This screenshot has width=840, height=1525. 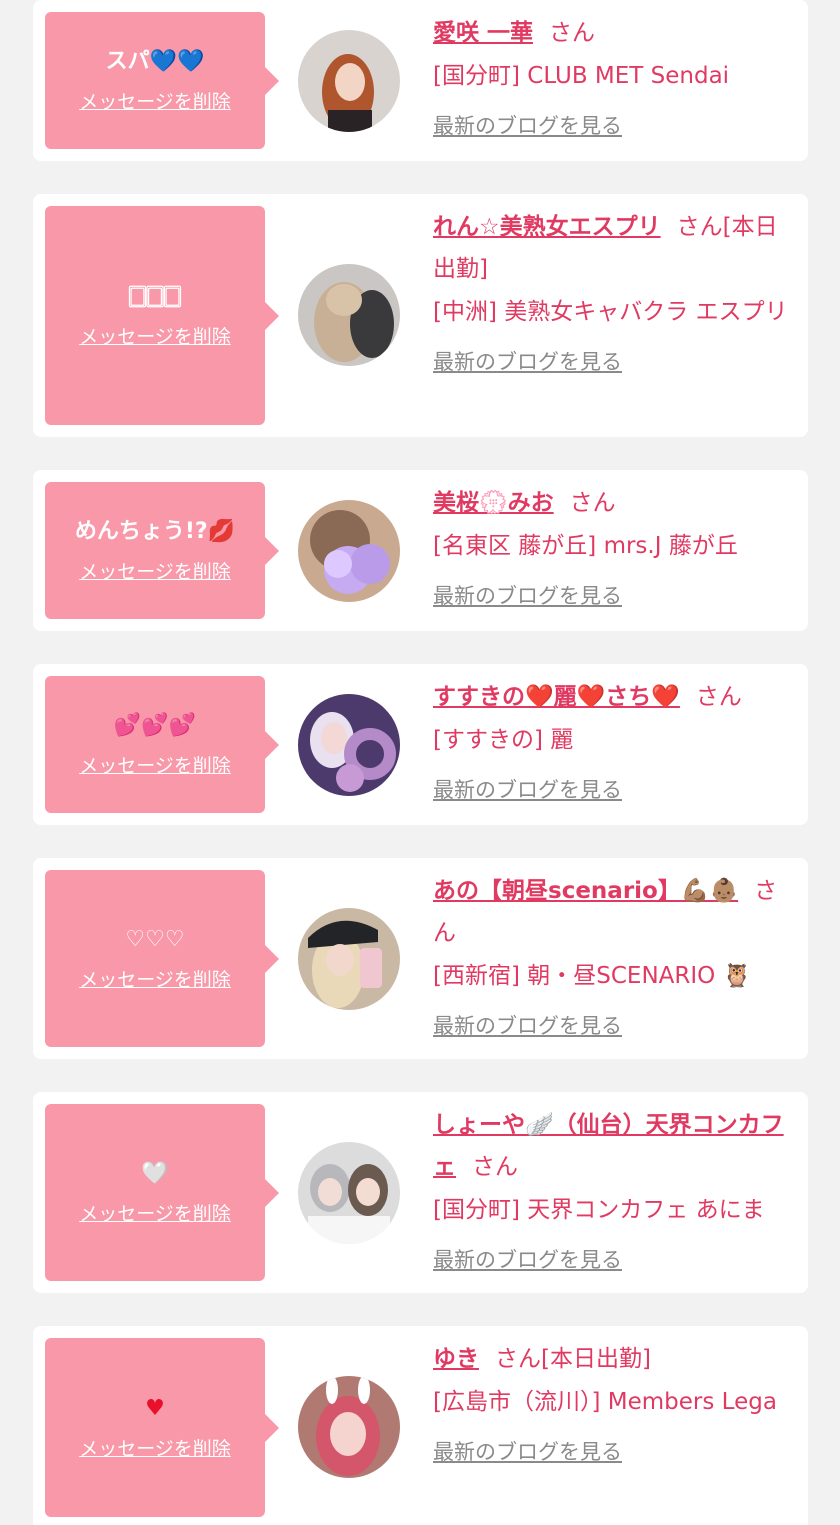 I want to click on message-bubble: めんちょう!?💋 メッセージを削除, so click(x=162, y=550).